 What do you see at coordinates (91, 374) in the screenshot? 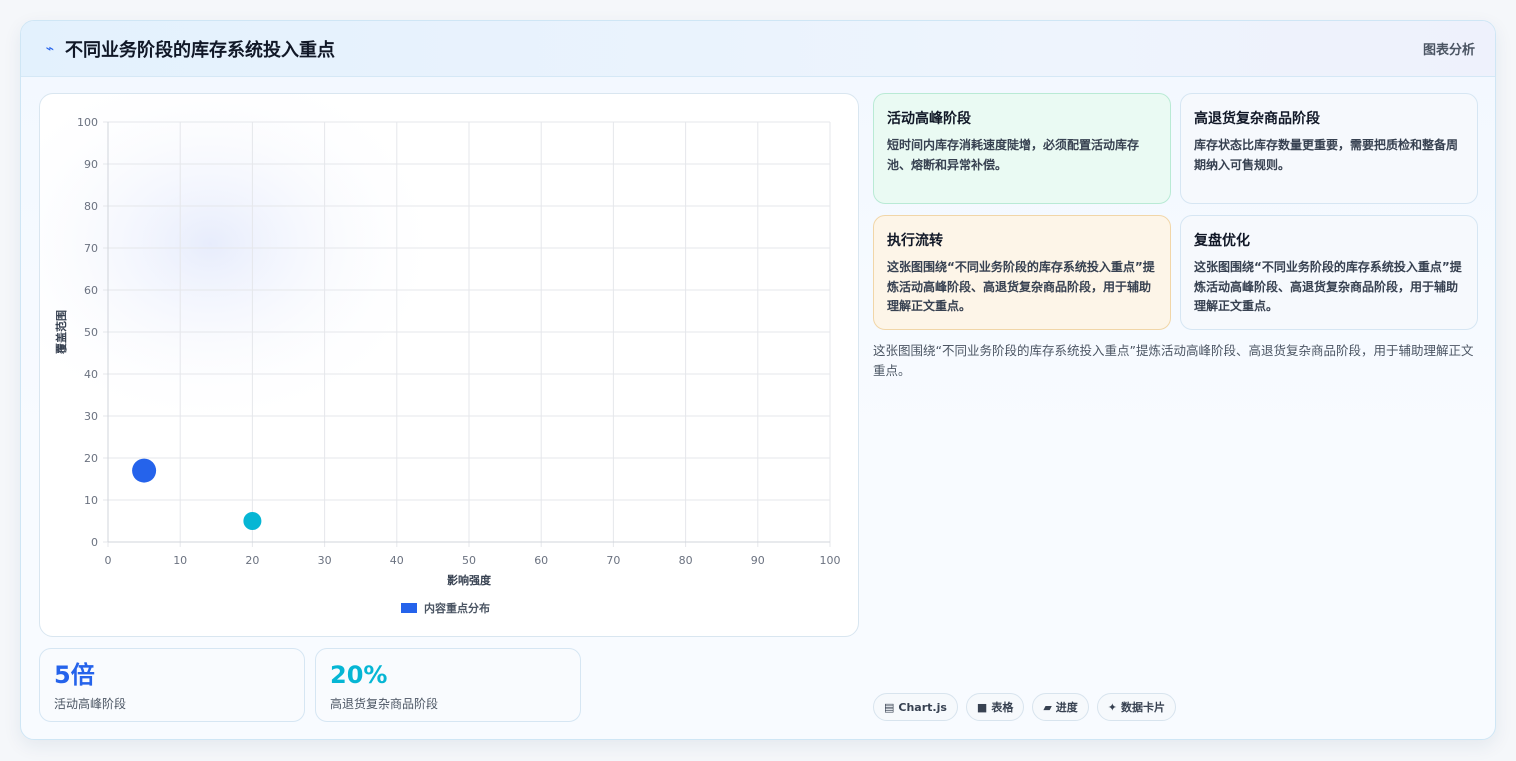
I see `y-tick-label: 40` at bounding box center [91, 374].